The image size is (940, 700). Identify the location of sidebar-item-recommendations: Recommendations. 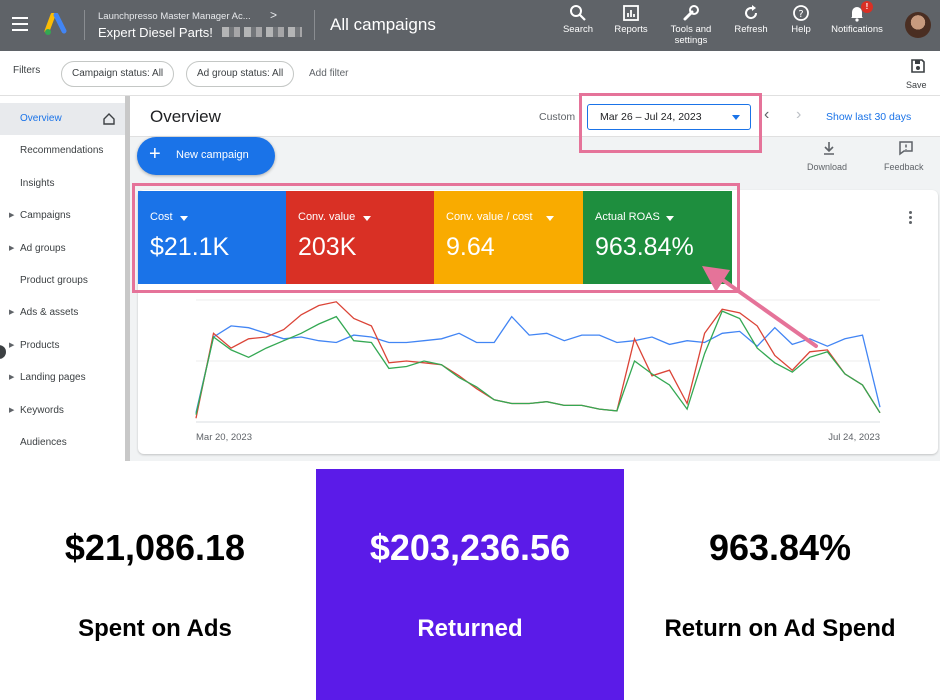
(62, 151).